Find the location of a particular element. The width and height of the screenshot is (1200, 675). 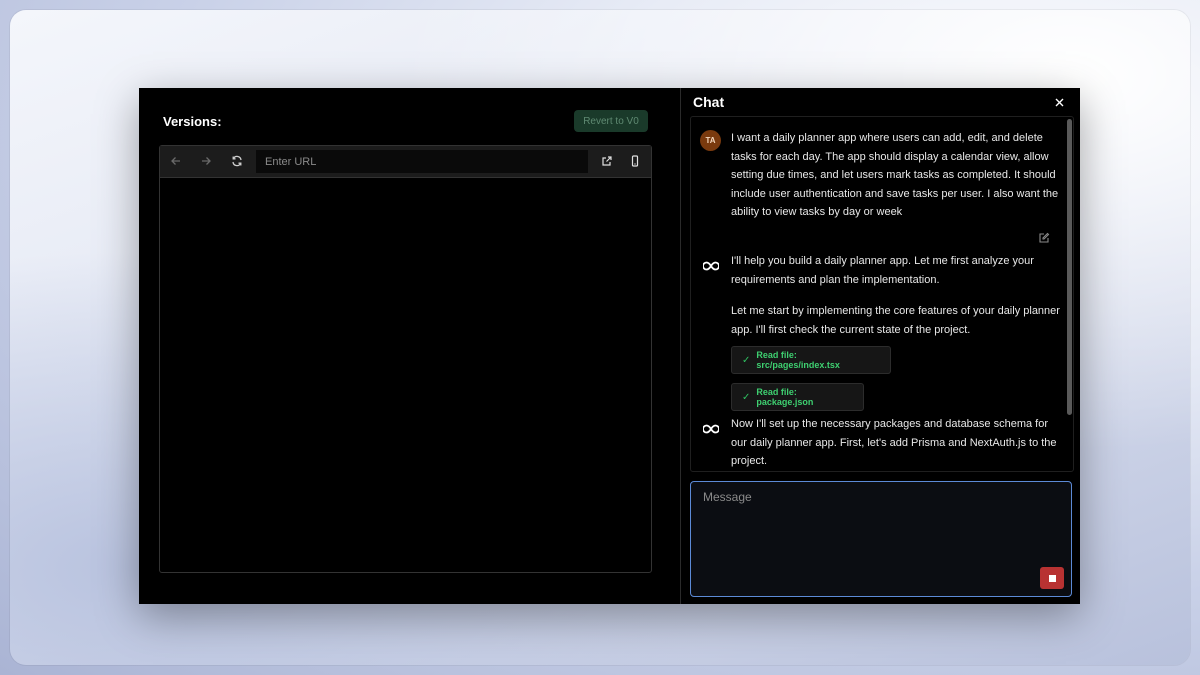

browser-toolbar is located at coordinates (405, 162).